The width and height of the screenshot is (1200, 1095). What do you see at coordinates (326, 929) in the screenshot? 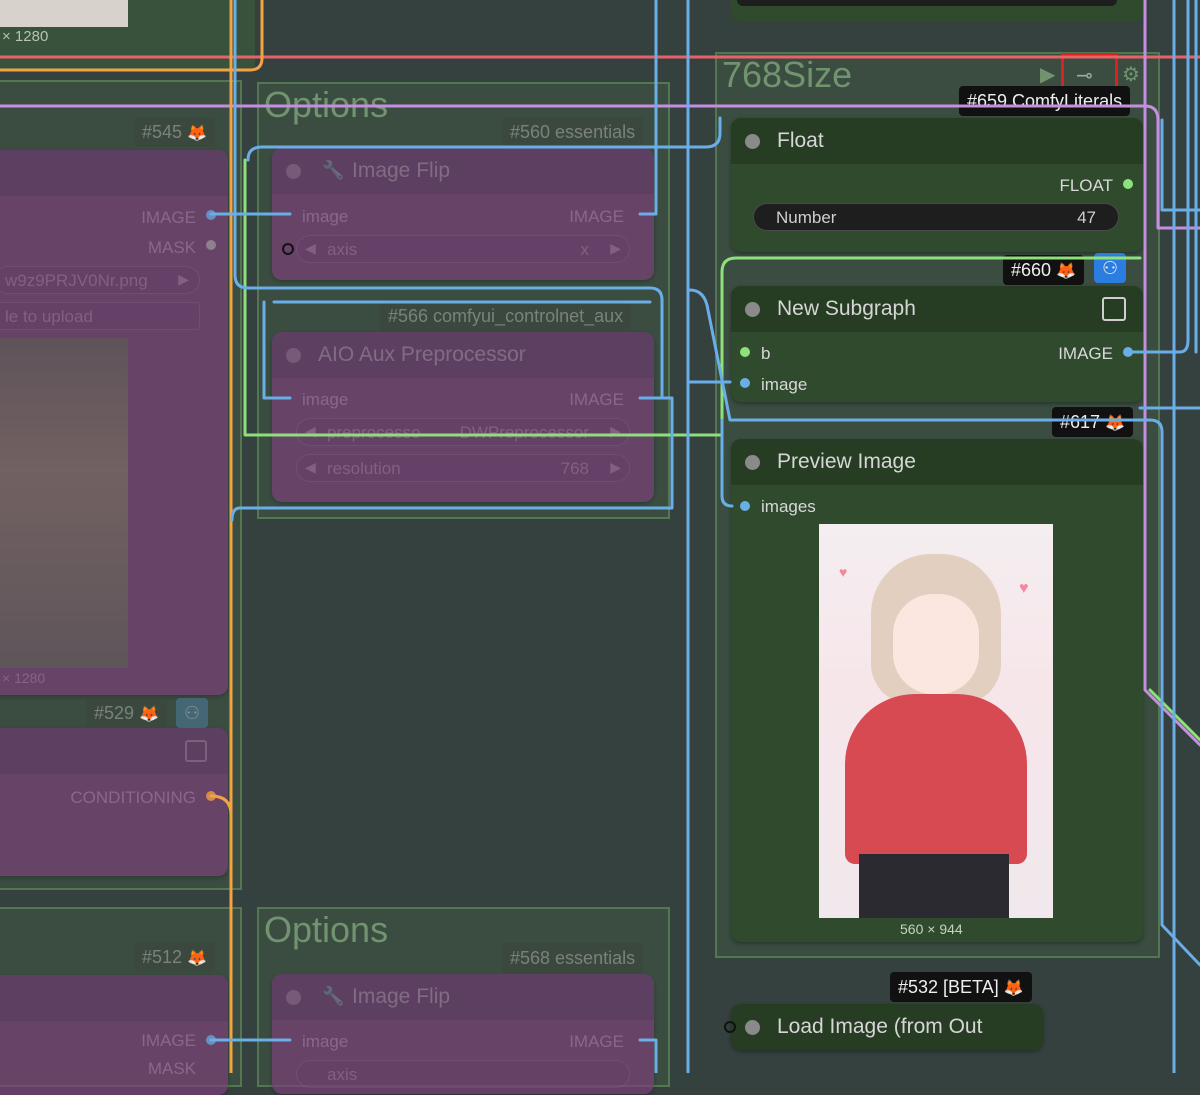
I see `group-title: Options` at bounding box center [326, 929].